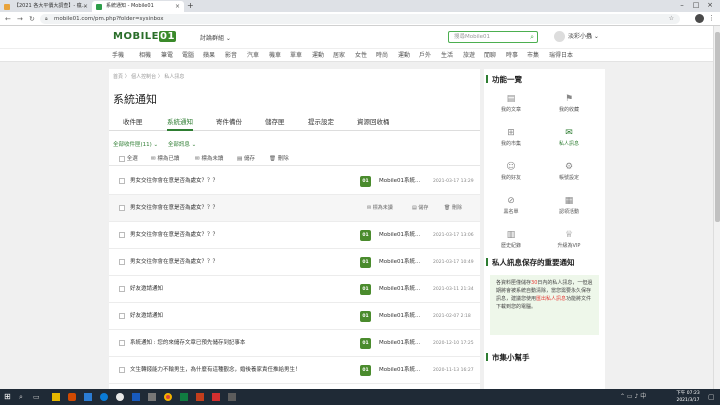  I want to click on category-item: 機車, so click(275, 56).